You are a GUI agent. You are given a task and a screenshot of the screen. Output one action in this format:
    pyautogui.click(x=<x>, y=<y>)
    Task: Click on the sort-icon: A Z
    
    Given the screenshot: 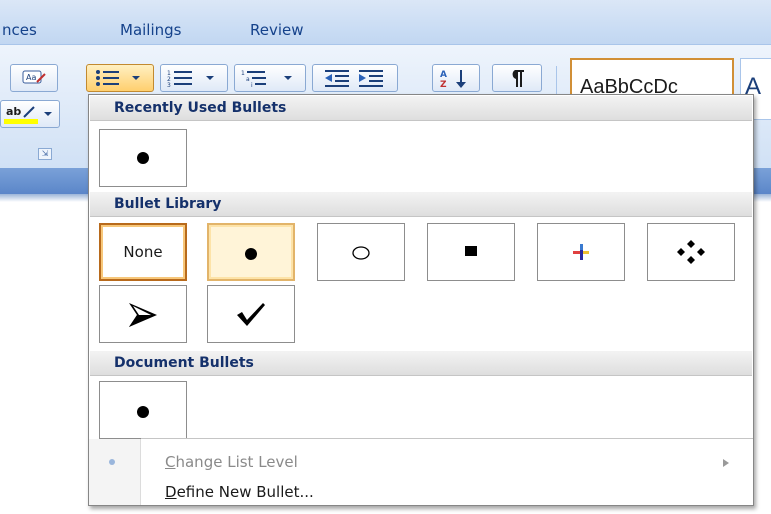 What is the action you would take?
    pyautogui.click(x=453, y=79)
    